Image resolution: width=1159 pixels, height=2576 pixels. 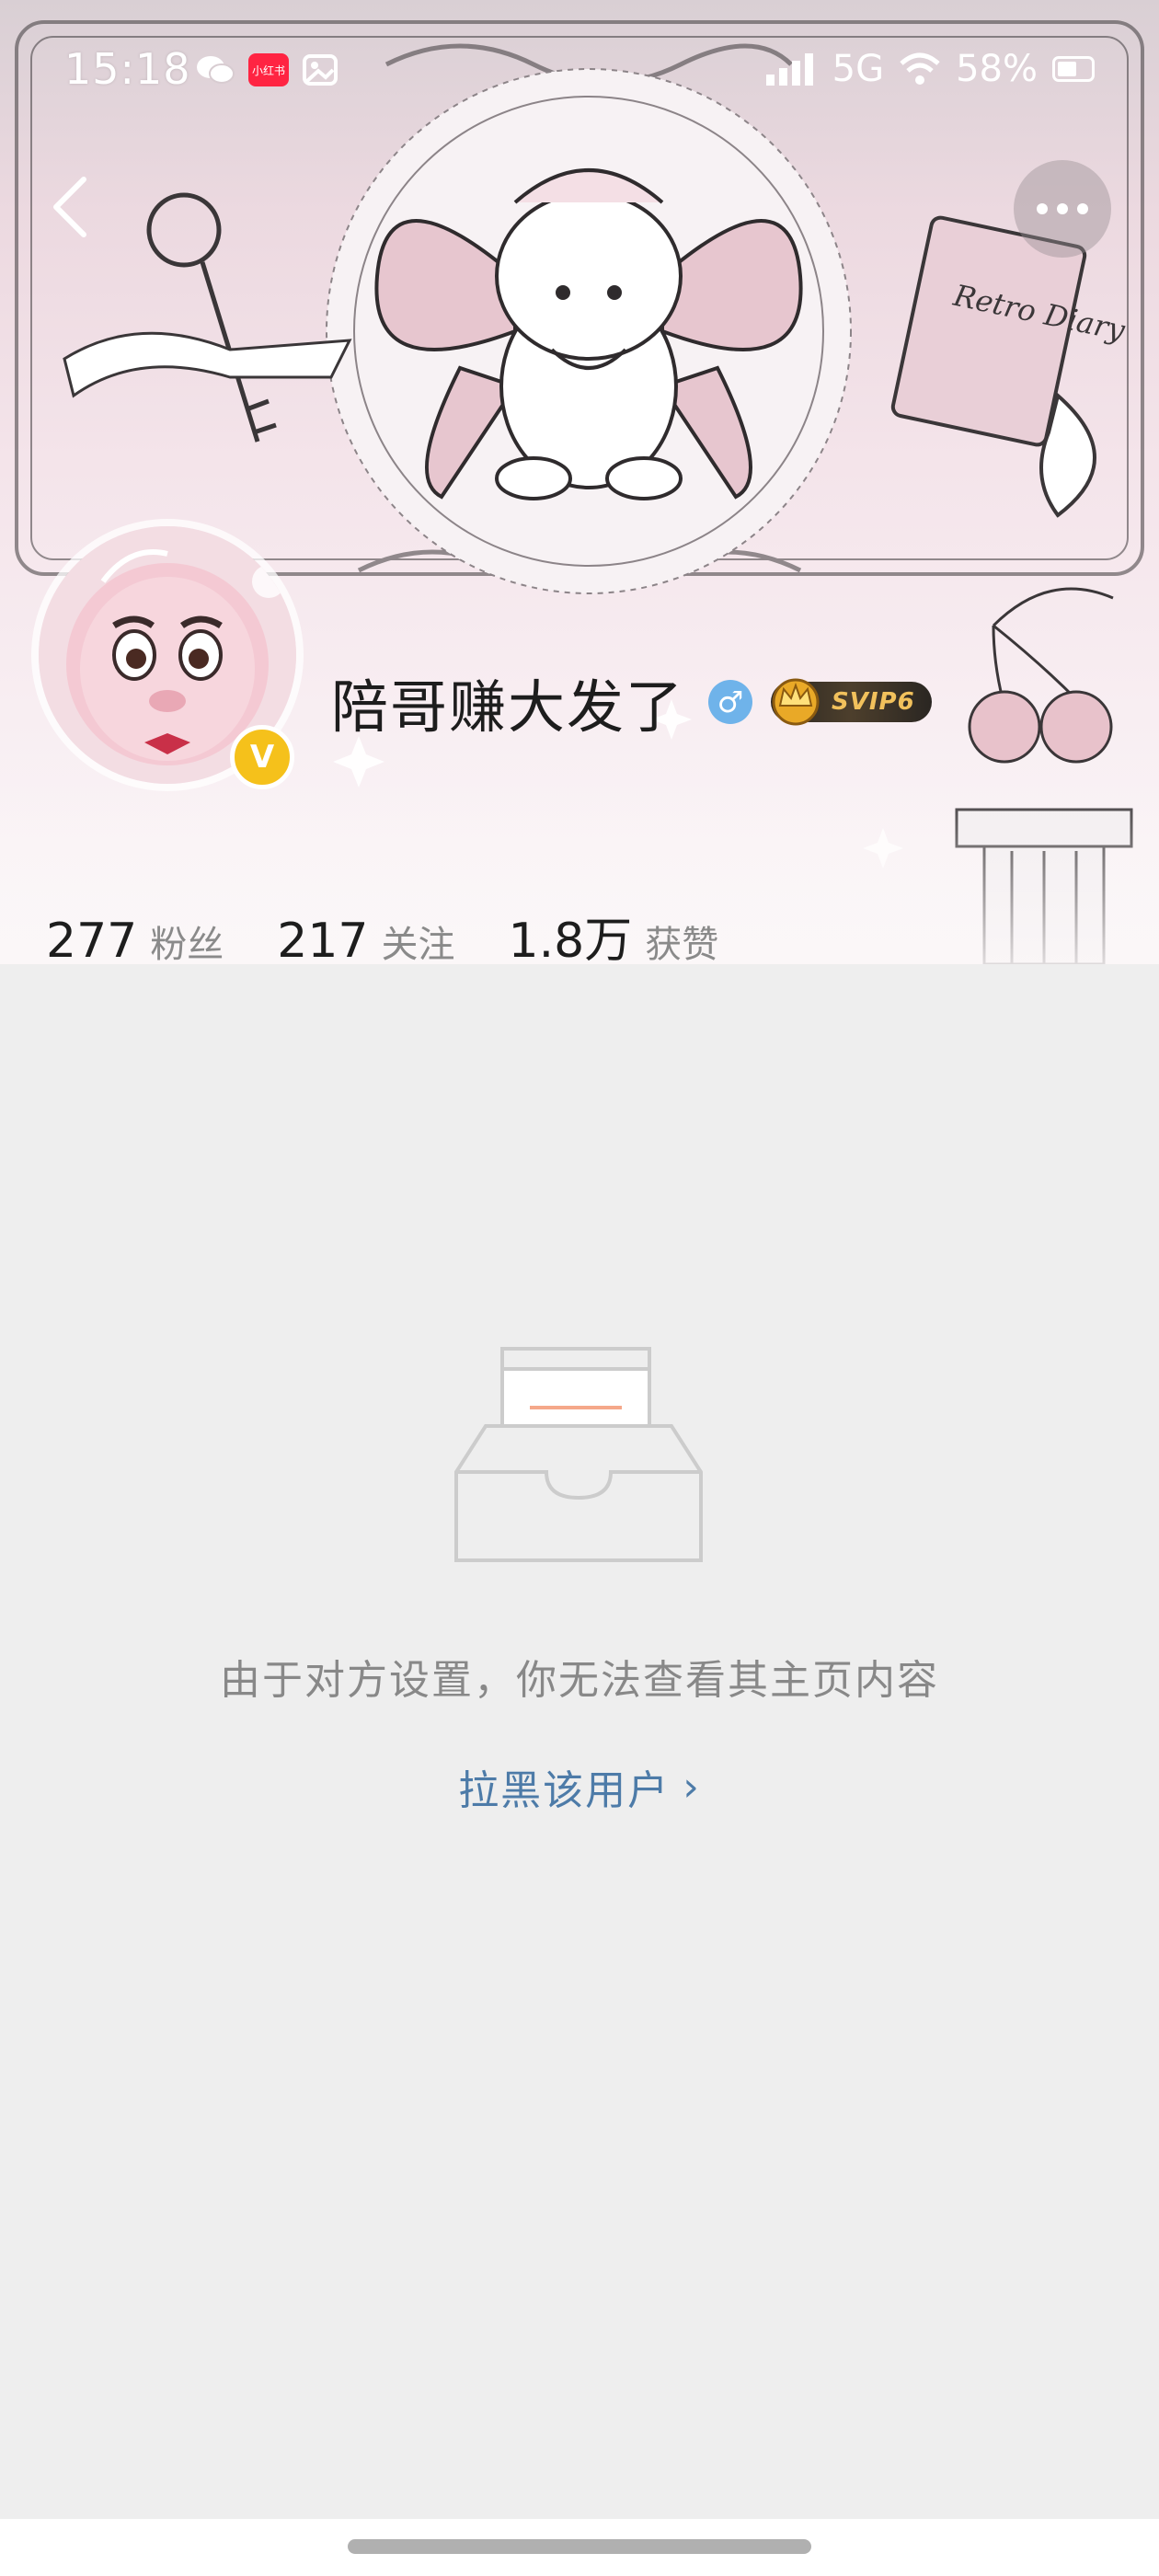 I want to click on back-button, so click(x=69, y=207).